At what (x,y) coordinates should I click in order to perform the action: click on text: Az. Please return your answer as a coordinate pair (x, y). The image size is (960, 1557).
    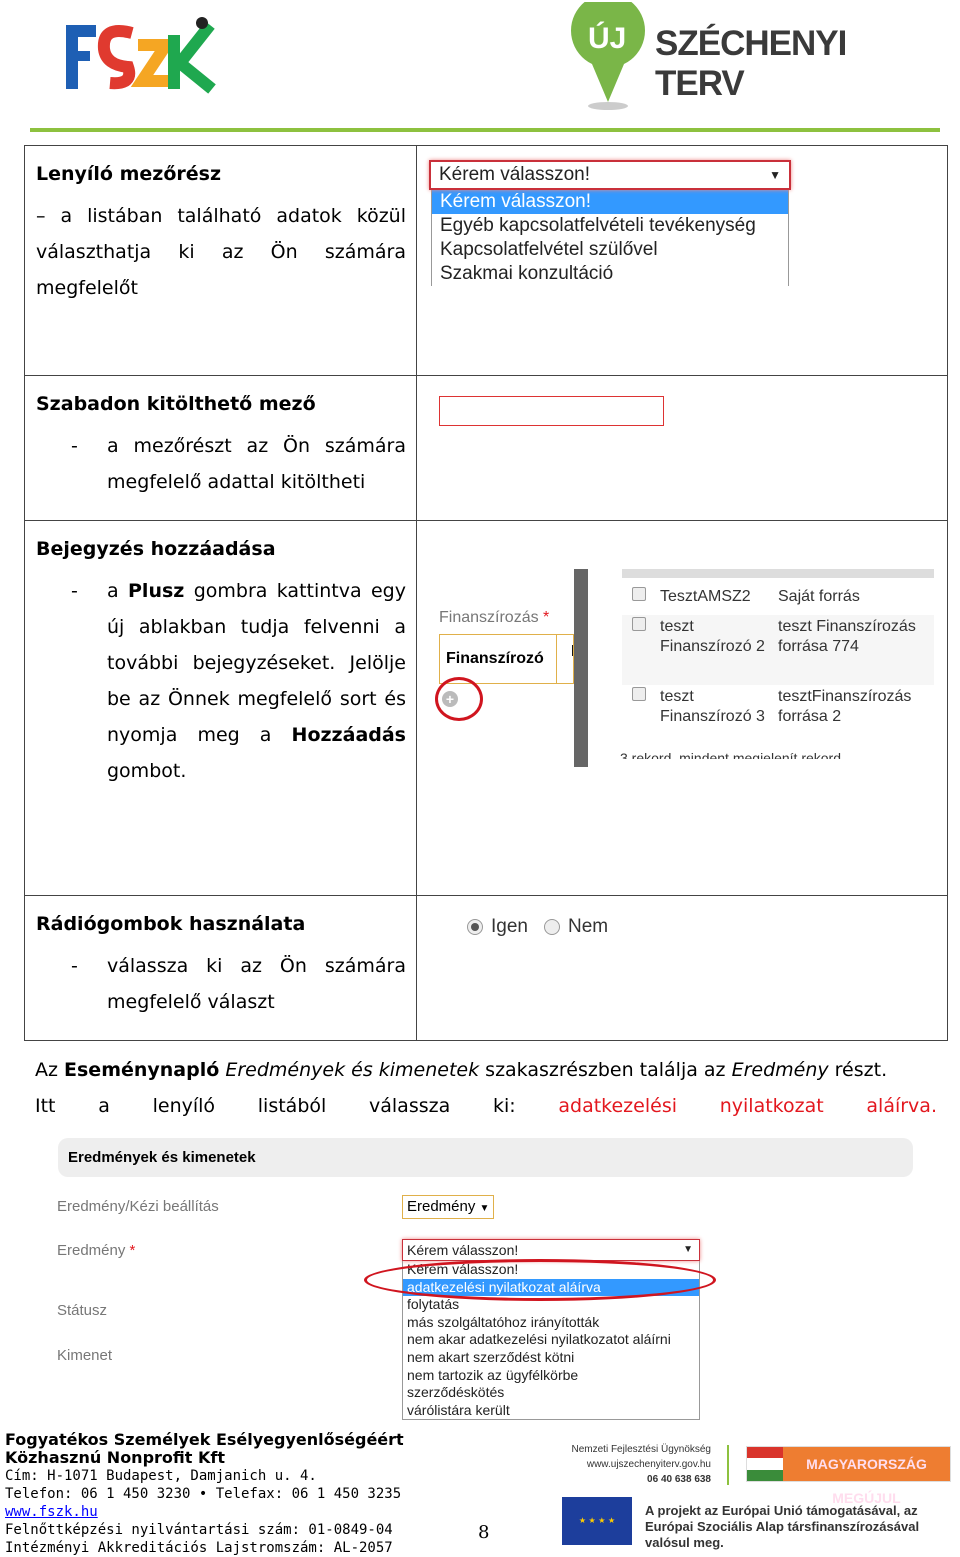
    Looking at the image, I should click on (50, 1070).